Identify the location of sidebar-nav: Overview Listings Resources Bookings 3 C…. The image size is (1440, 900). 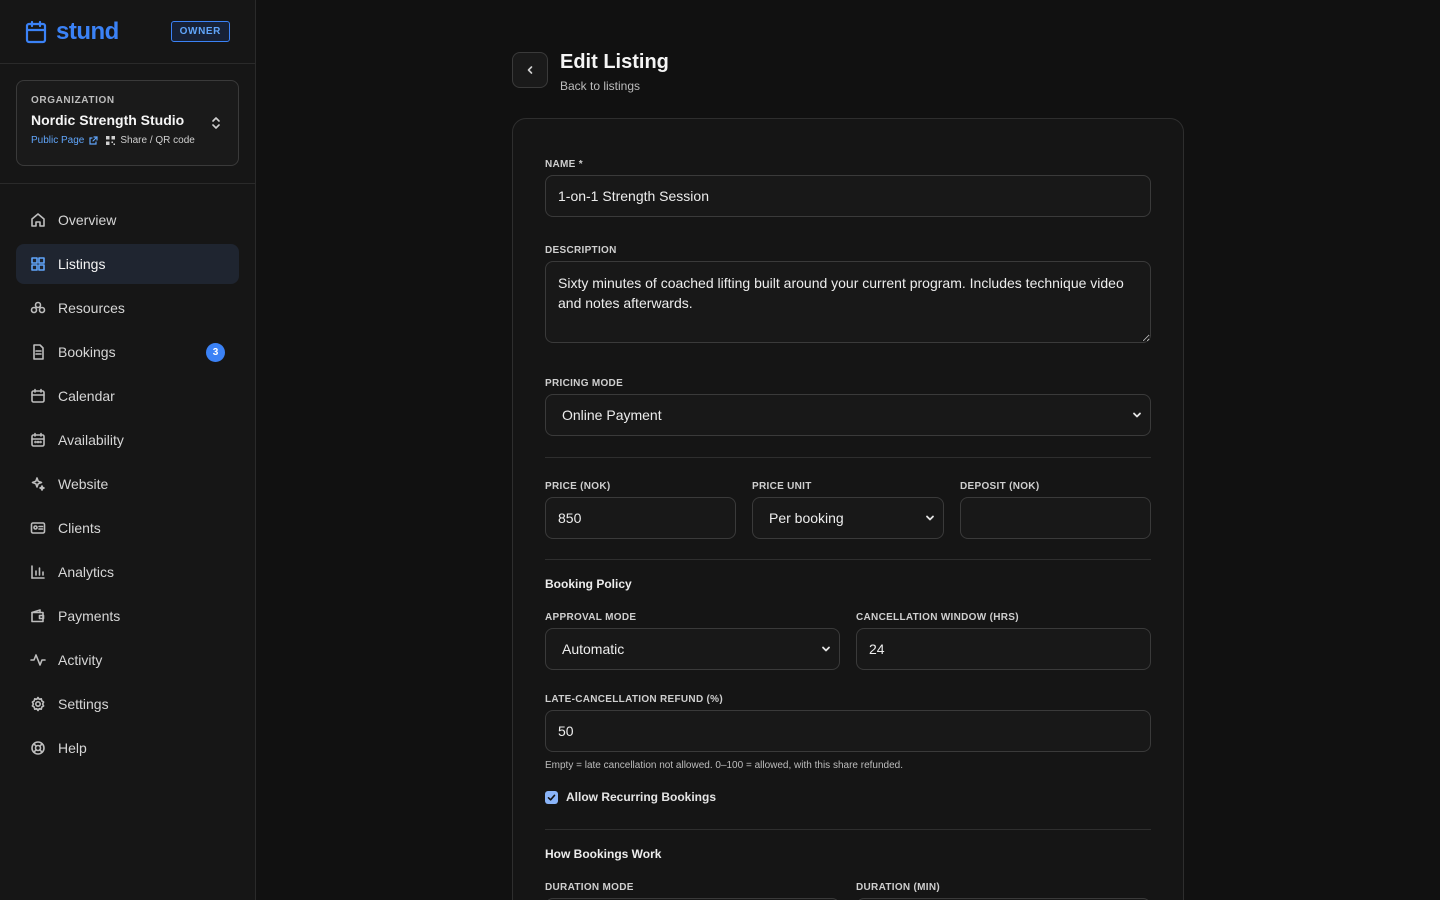
(127, 476).